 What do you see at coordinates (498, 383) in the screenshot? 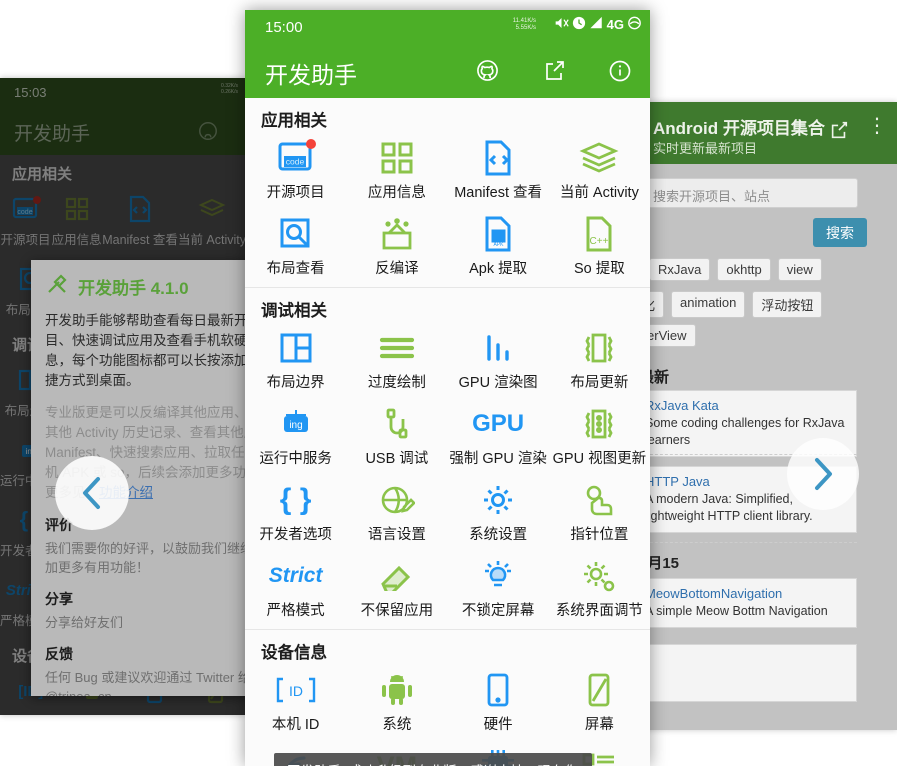
I see `tile-label: GPU 渲染图` at bounding box center [498, 383].